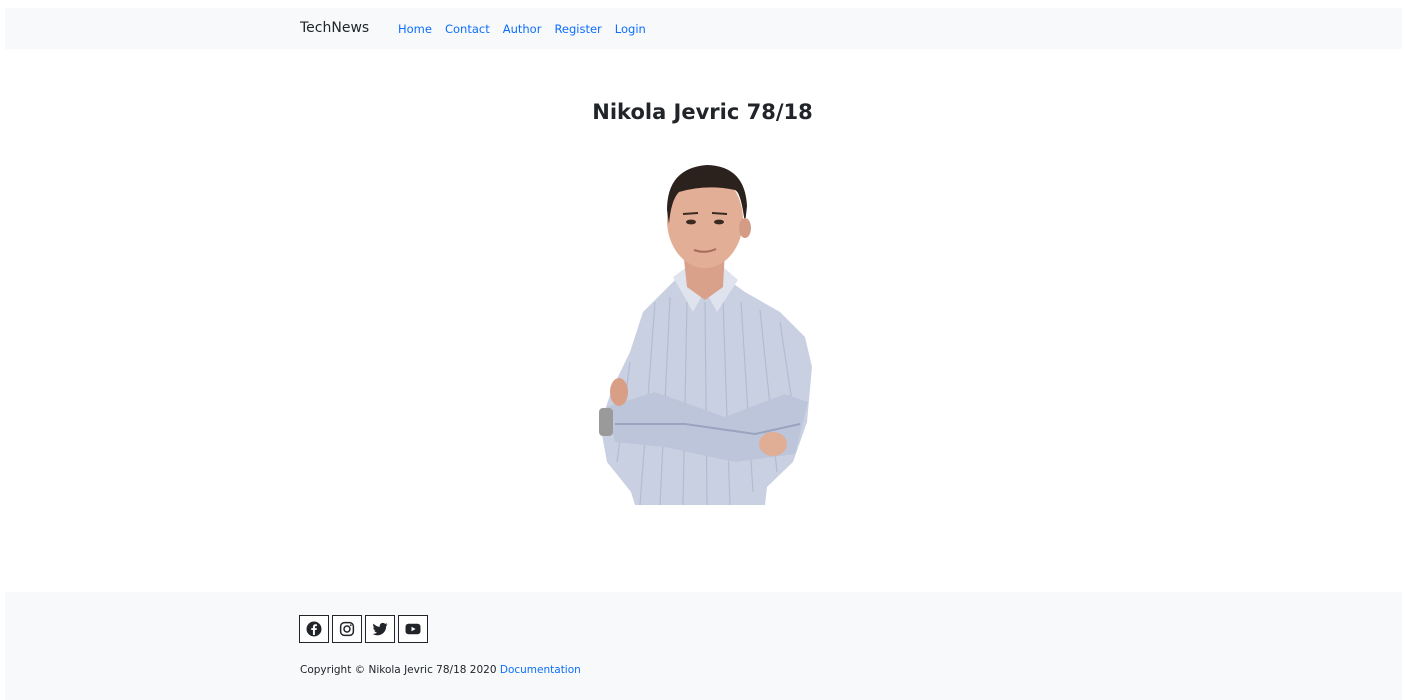 The height and width of the screenshot is (700, 1405). What do you see at coordinates (702, 112) in the screenshot?
I see `page-title: Nikola Jevric 78/18` at bounding box center [702, 112].